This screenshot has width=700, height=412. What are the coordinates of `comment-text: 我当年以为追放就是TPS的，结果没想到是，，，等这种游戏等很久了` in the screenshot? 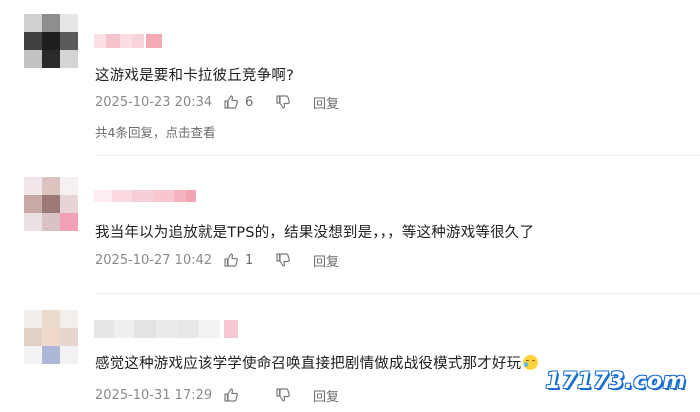 It's located at (315, 233).